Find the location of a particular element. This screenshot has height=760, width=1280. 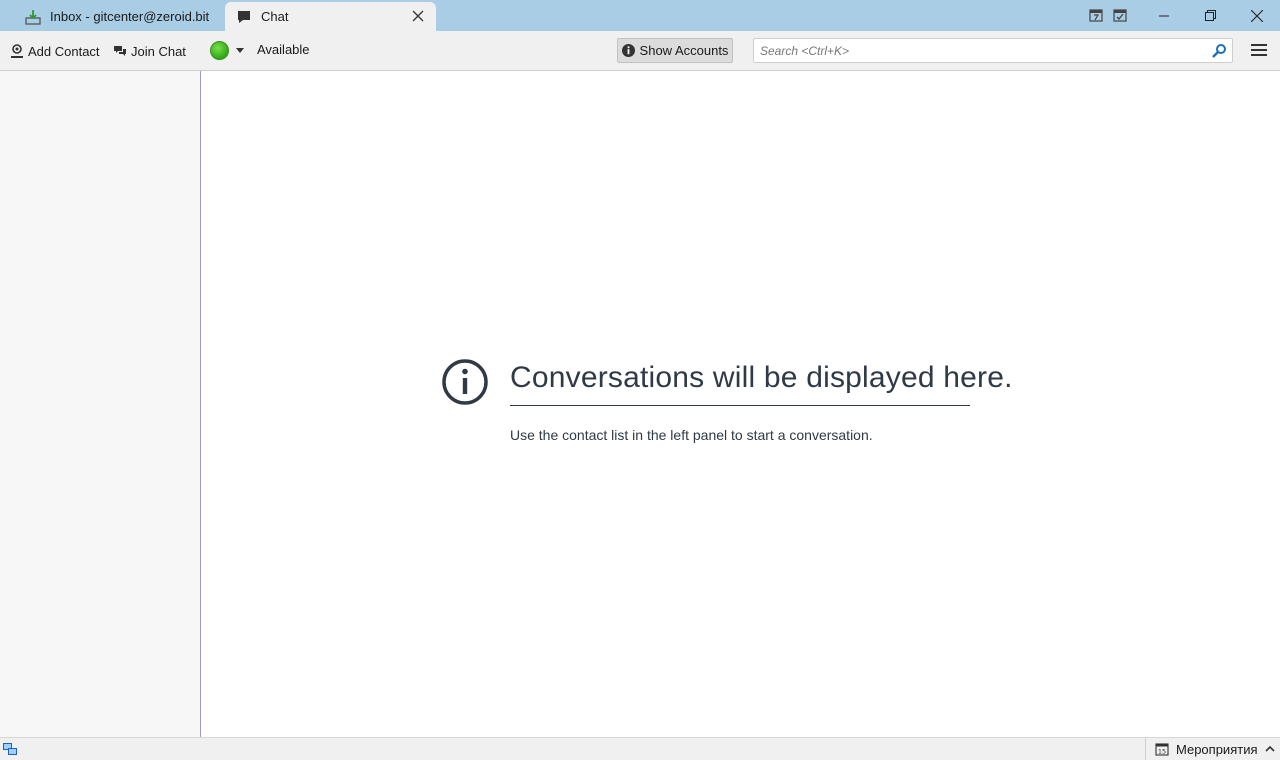

close-window-icon is located at coordinates (1257, 15).